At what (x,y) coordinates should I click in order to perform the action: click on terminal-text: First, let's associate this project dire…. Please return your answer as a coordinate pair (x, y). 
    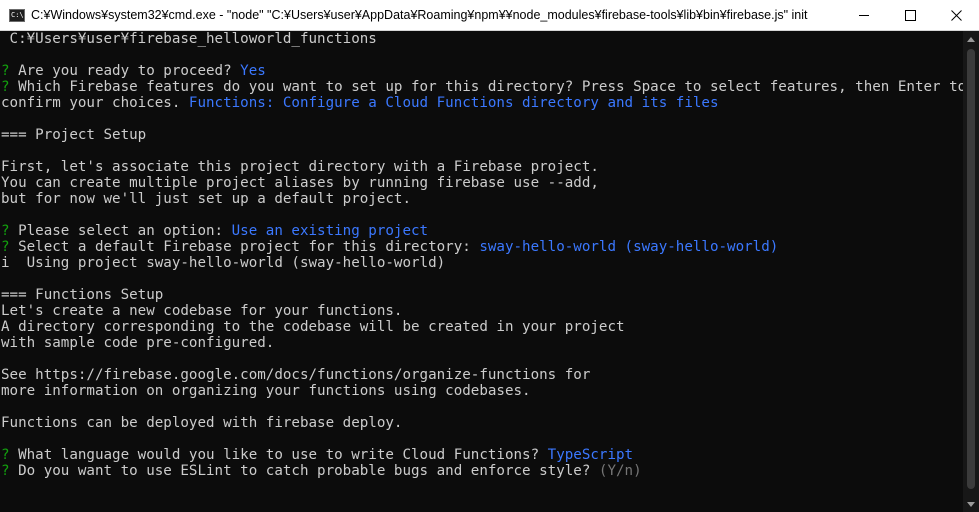
    Looking at the image, I should click on (300, 167).